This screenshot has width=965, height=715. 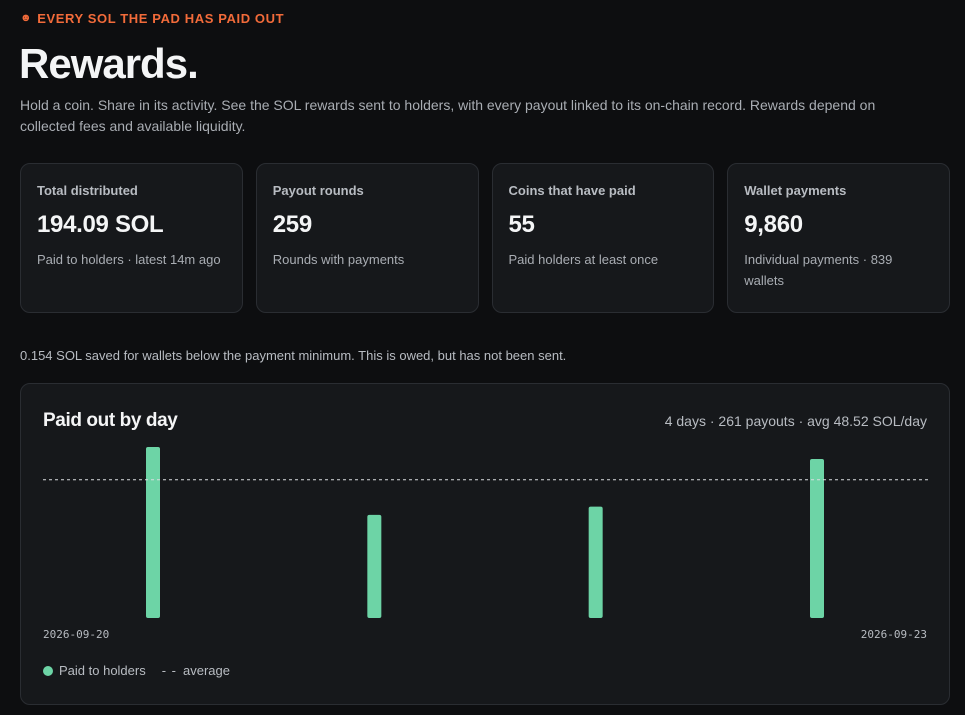 What do you see at coordinates (109, 63) in the screenshot?
I see `page-title: Rewards.` at bounding box center [109, 63].